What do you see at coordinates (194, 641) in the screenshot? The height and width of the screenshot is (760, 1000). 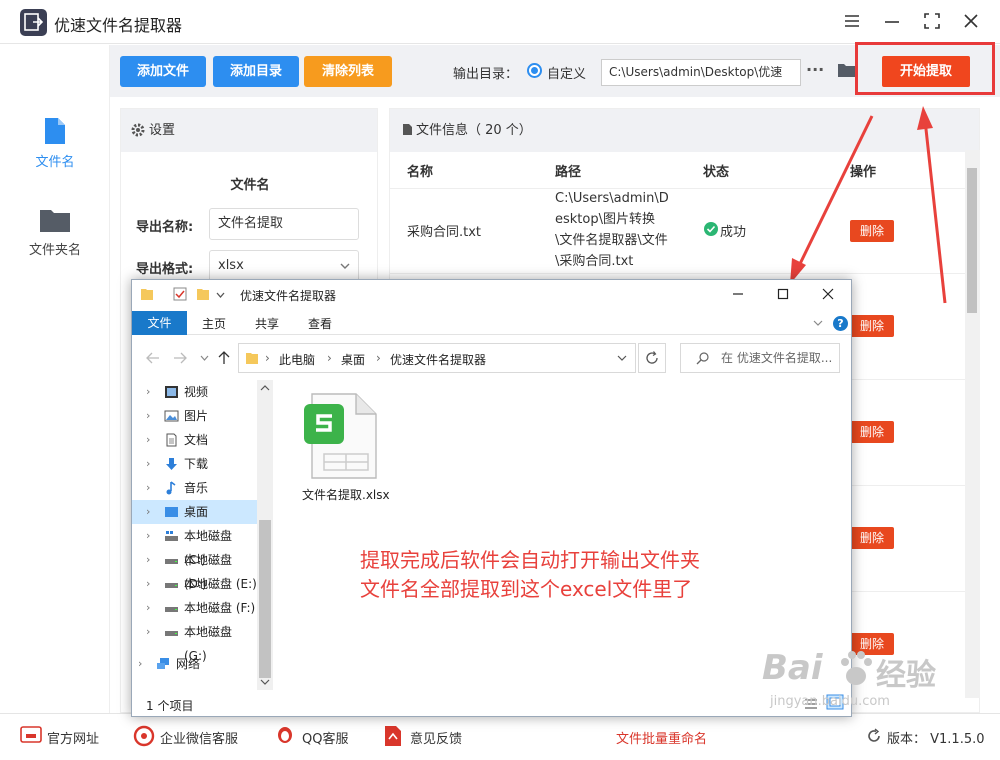 I see `nav-item-drive-g: › 本地磁盘 (G:)` at bounding box center [194, 641].